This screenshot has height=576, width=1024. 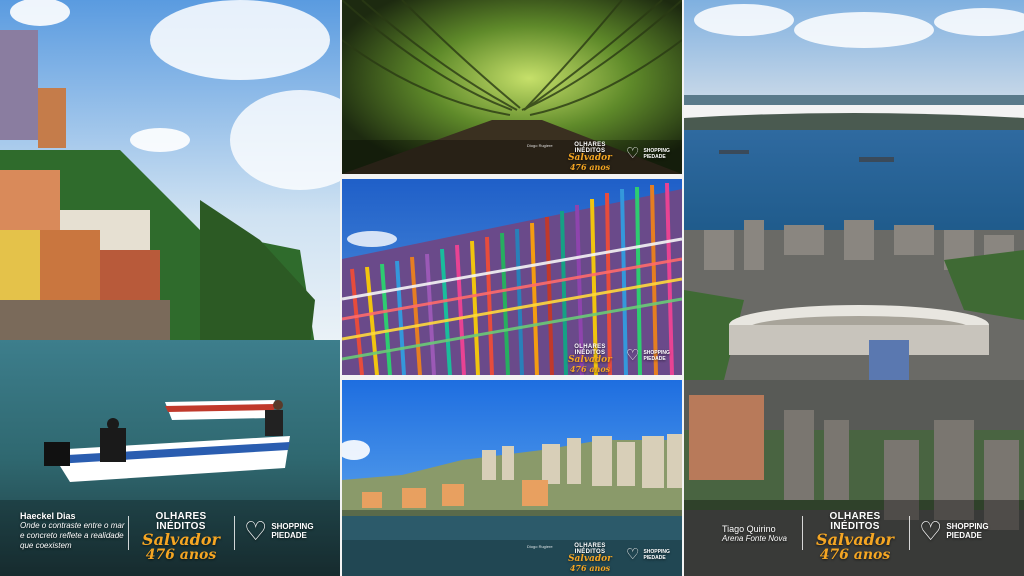 What do you see at coordinates (754, 538) in the screenshot?
I see `caption-line: Arena Fonte Nova` at bounding box center [754, 538].